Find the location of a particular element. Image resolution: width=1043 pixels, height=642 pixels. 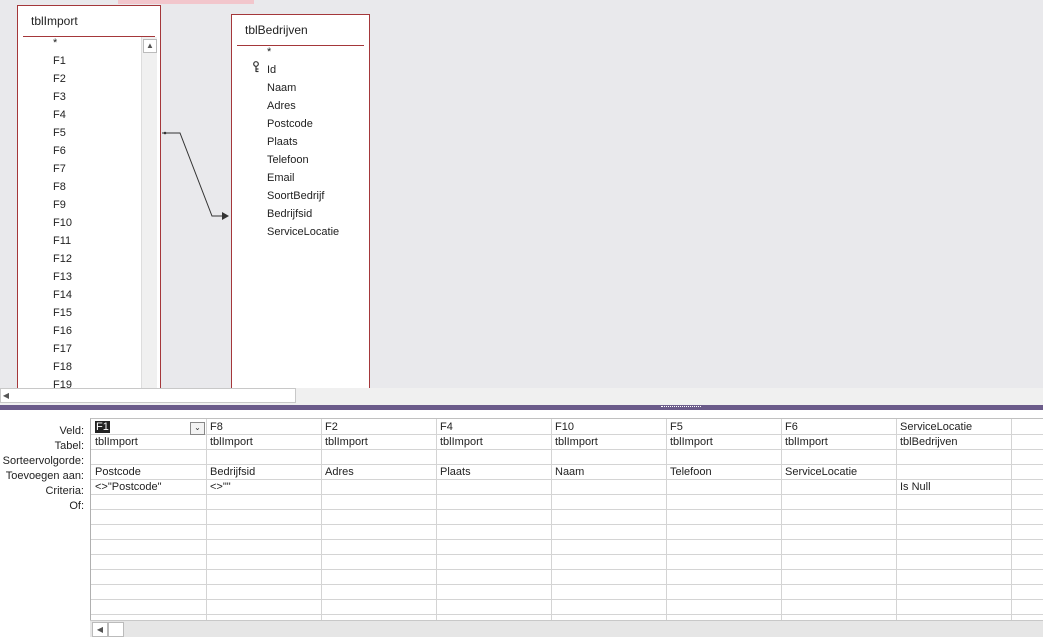

field-postcode: Postcode is located at coordinates (290, 124).